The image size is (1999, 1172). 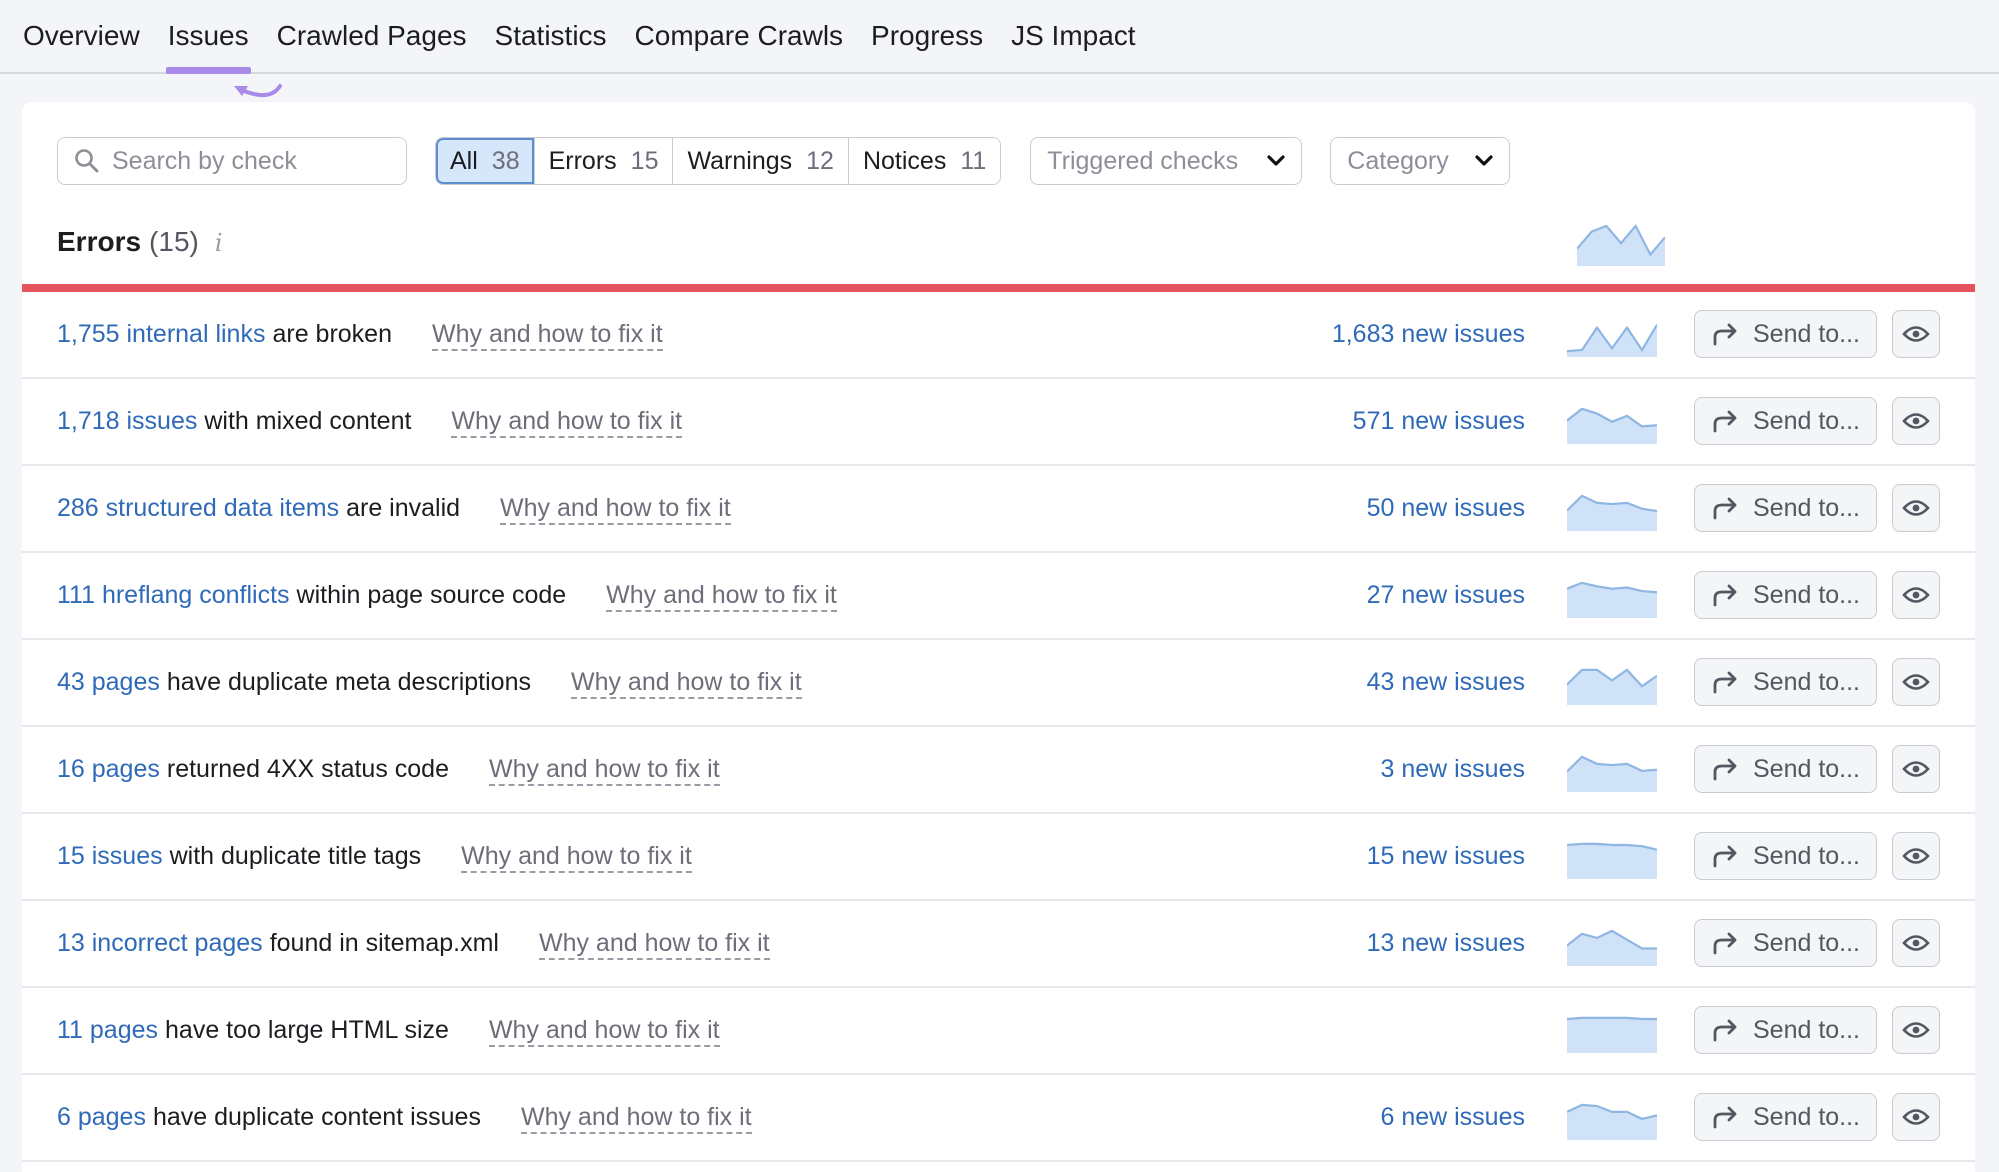 I want to click on new-issues-link: 15 new issues, so click(x=1446, y=856).